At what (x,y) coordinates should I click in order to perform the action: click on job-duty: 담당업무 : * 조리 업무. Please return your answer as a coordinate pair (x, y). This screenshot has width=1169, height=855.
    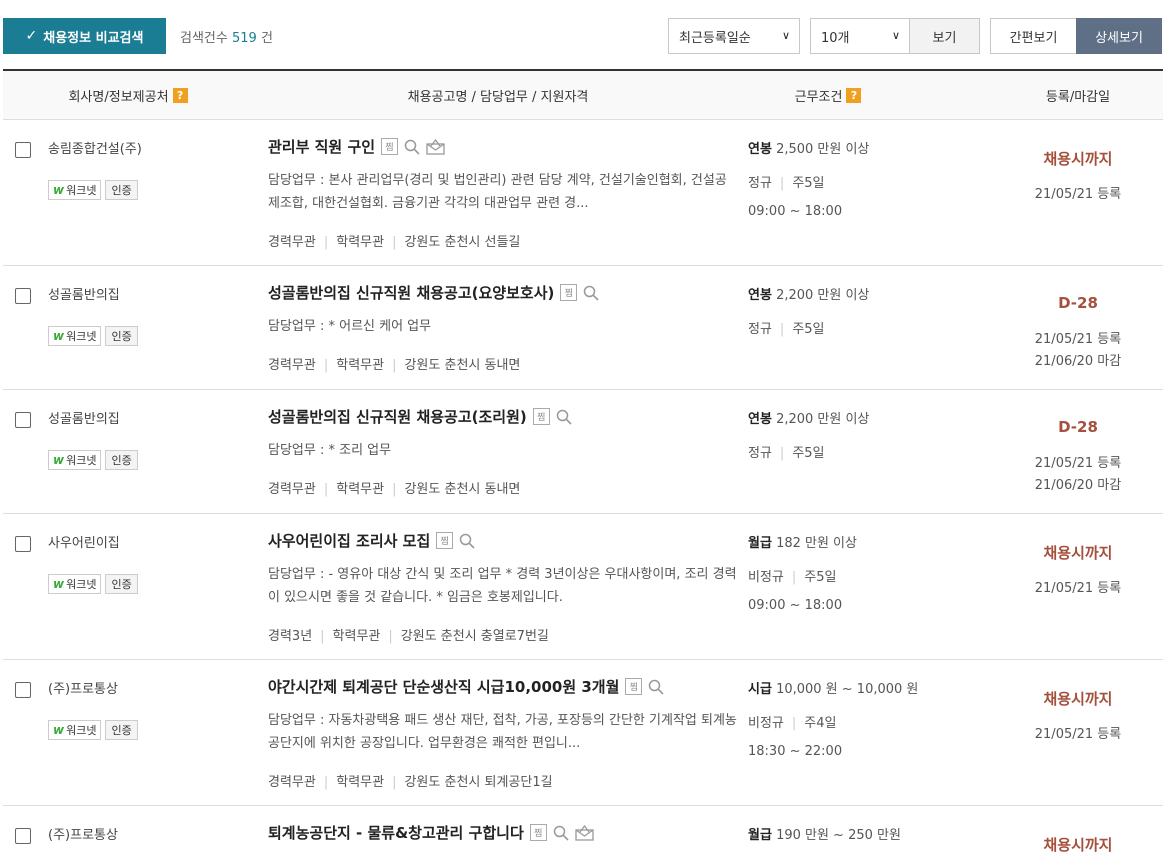
    Looking at the image, I should click on (330, 450).